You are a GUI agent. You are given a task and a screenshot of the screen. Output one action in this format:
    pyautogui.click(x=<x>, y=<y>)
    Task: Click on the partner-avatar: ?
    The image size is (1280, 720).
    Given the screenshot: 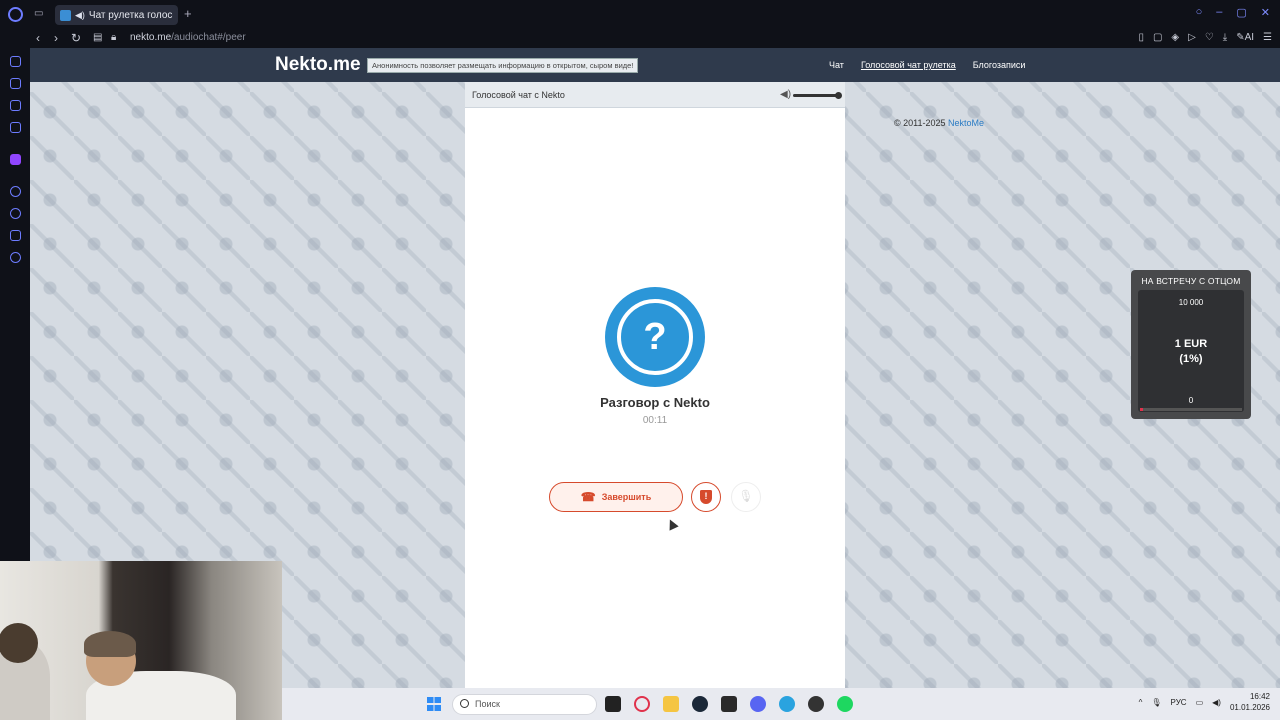 What is the action you would take?
    pyautogui.click(x=655, y=337)
    